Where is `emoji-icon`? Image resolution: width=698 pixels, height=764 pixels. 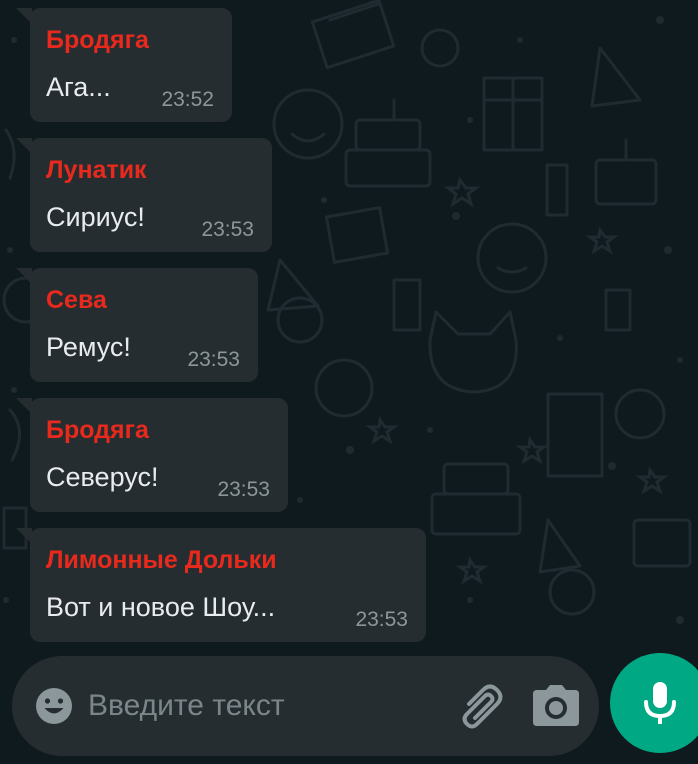
emoji-icon is located at coordinates (54, 706).